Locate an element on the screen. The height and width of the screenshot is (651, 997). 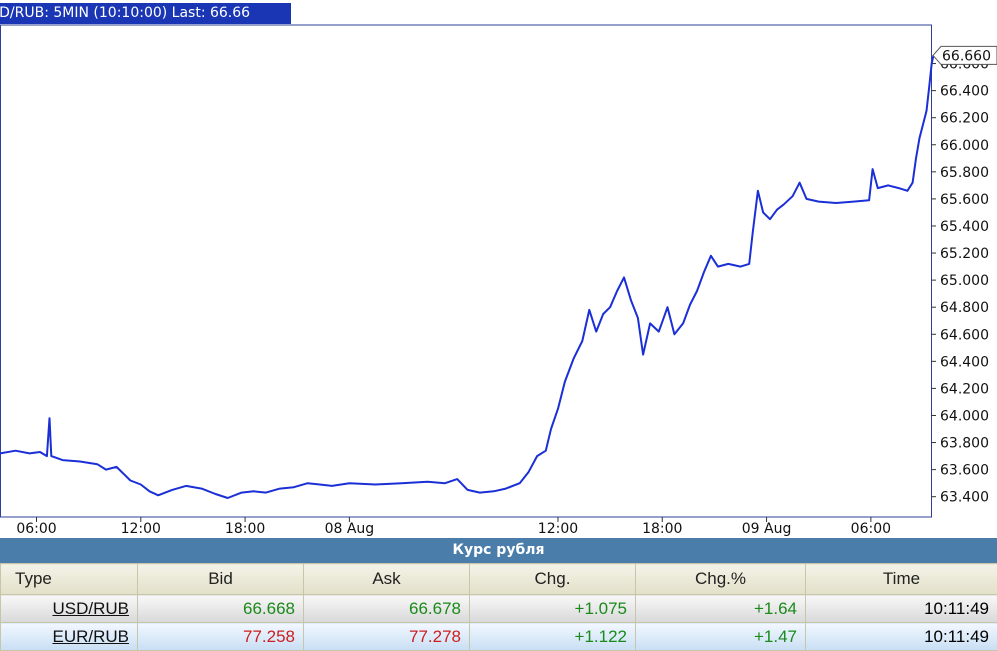
chg-pct-cell: +1.64 is located at coordinates (721, 609).